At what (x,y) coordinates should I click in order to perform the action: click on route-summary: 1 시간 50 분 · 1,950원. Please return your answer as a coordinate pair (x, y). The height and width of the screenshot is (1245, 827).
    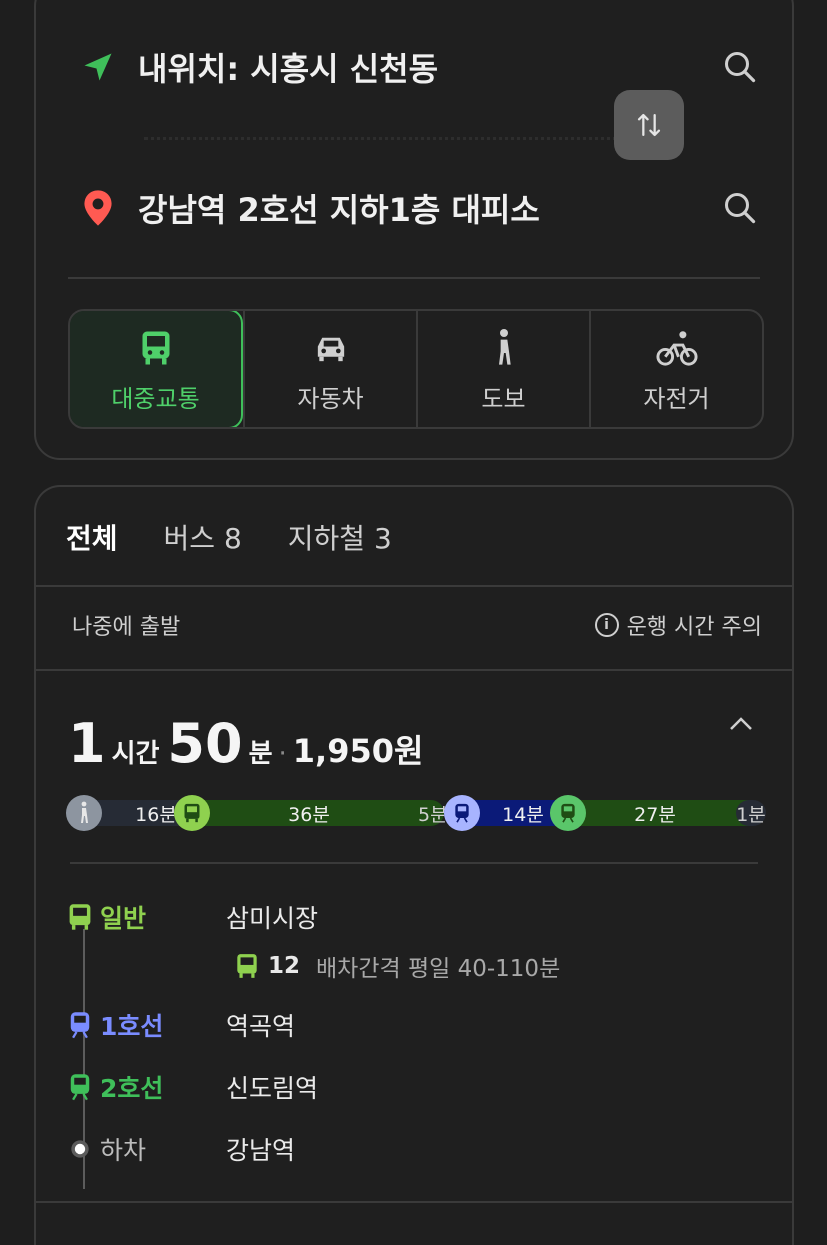
    Looking at the image, I should click on (245, 743).